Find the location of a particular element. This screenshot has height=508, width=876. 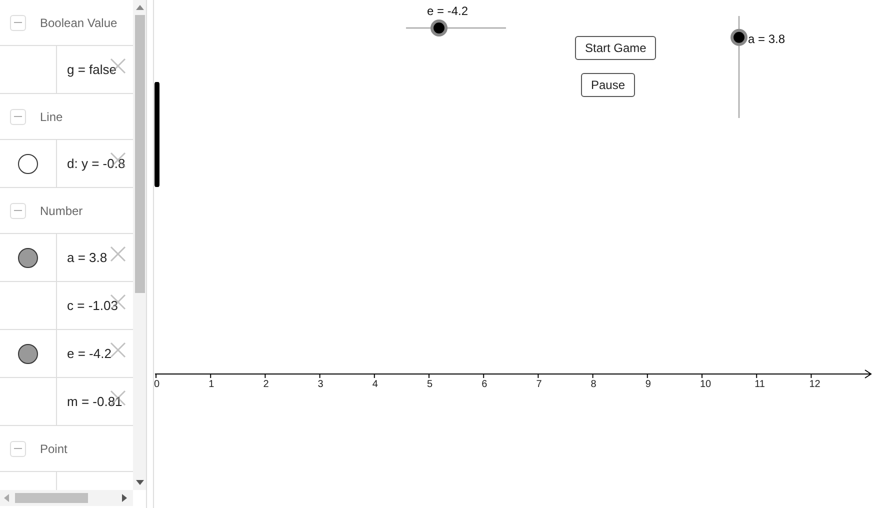

axis-tick-label: 2 is located at coordinates (266, 385).